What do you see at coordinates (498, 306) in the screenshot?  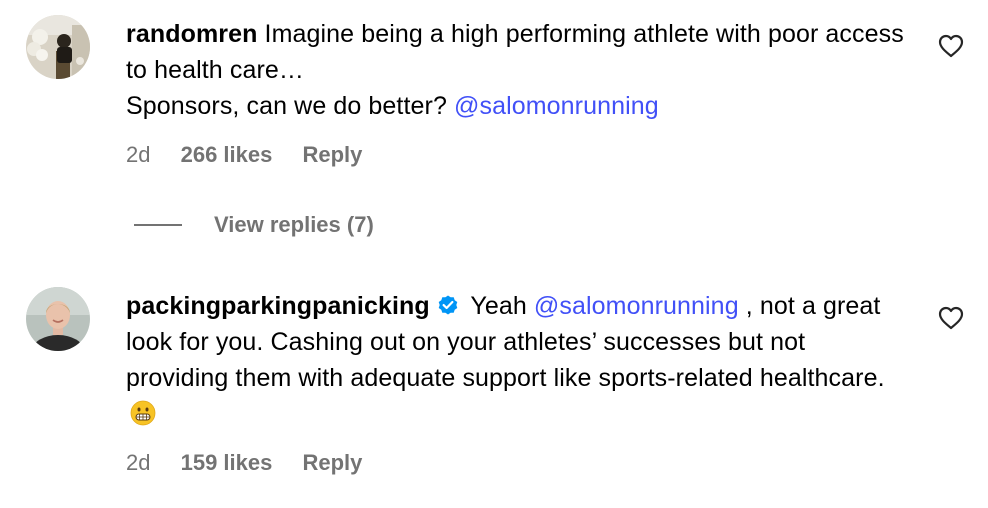 I see `comment-text-lead: Yeah` at bounding box center [498, 306].